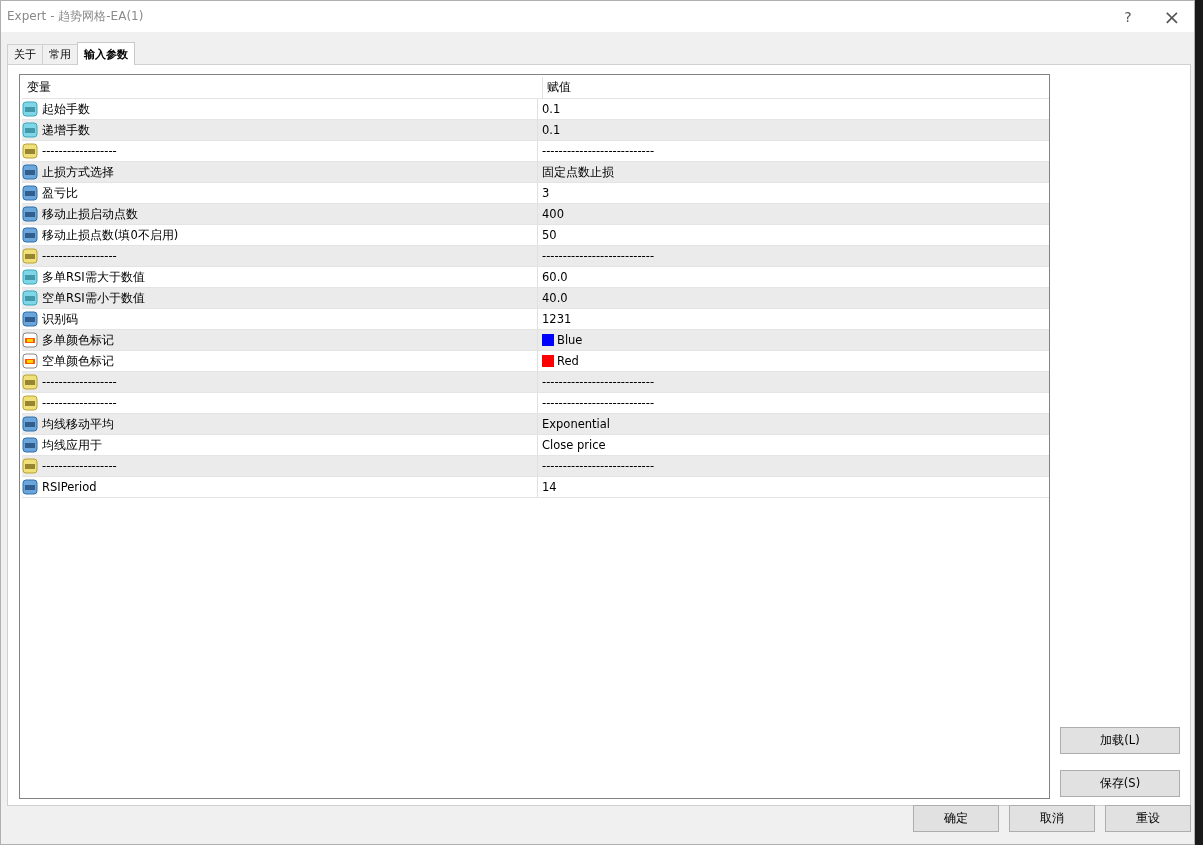 The height and width of the screenshot is (845, 1203). Describe the element at coordinates (549, 235) in the screenshot. I see `parameter-value: 50` at that location.